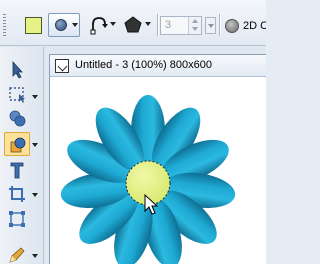  I want to click on shape-fill-icon, so click(18, 145).